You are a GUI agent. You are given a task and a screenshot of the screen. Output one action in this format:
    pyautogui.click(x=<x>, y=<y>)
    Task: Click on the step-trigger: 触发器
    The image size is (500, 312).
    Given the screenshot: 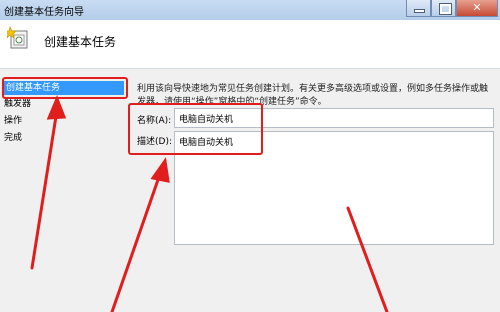 What is the action you would take?
    pyautogui.click(x=17, y=104)
    